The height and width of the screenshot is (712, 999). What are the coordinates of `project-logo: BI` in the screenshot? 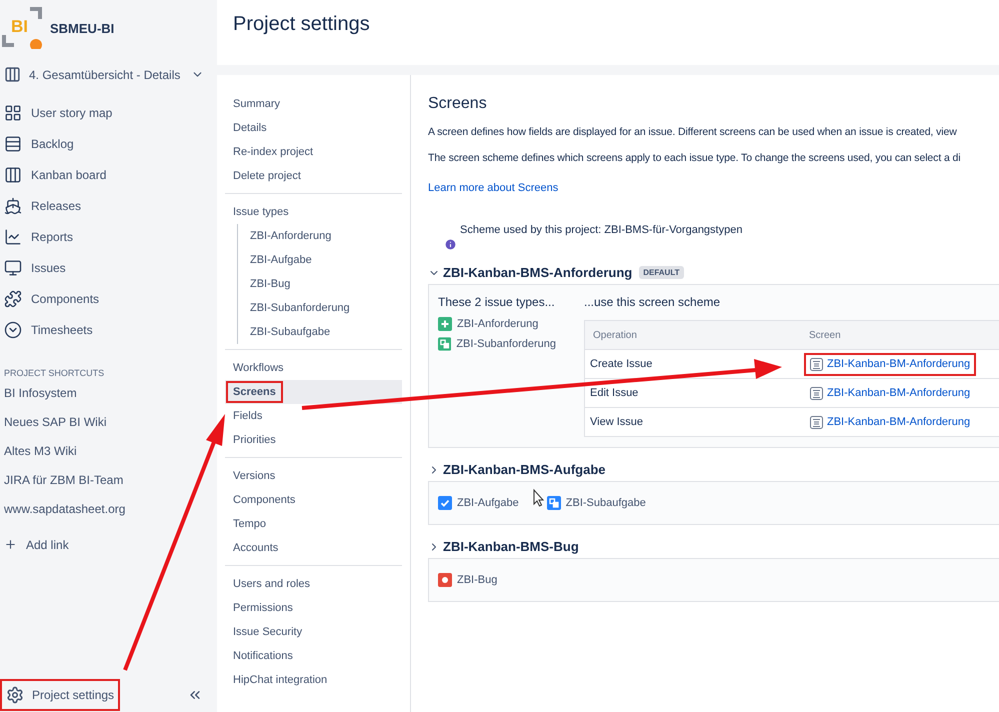 It's located at (23, 28).